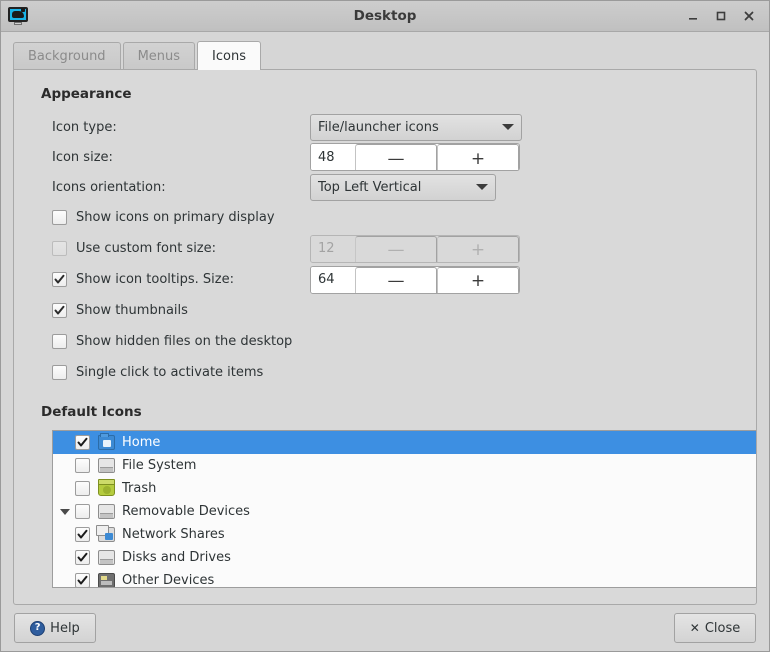 The width and height of the screenshot is (770, 652). I want to click on row-label-other-devices: Other Devices, so click(168, 580).